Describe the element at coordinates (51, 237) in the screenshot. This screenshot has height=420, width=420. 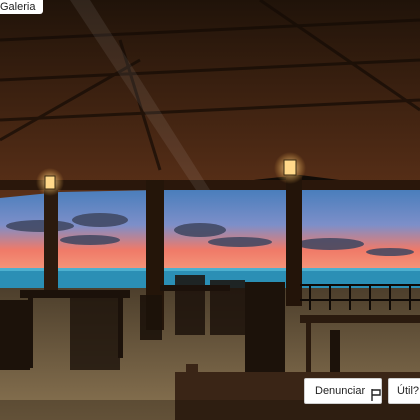
I see `post-left` at that location.